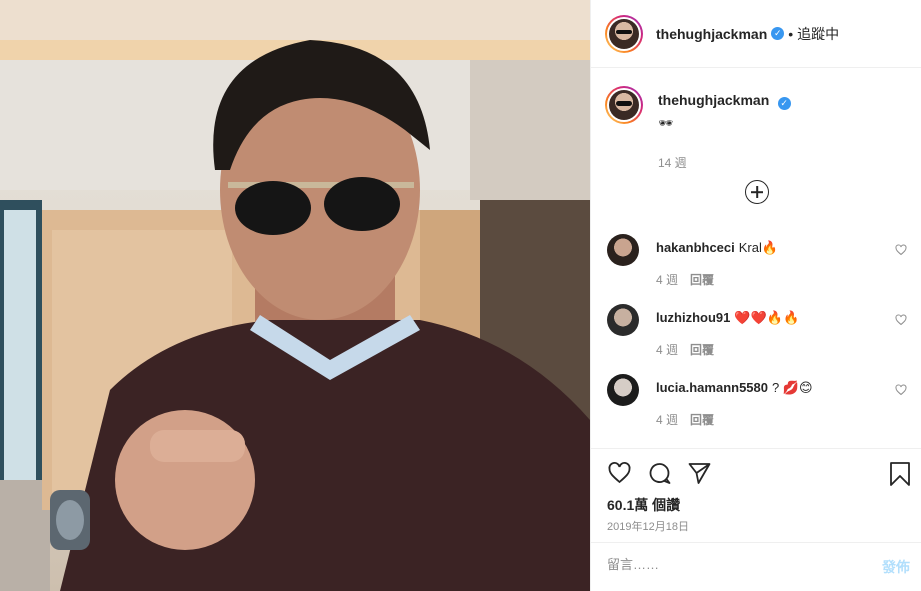 The image size is (921, 591). Describe the element at coordinates (792, 387) in the screenshot. I see `comment-text: ? 💋😊` at that location.